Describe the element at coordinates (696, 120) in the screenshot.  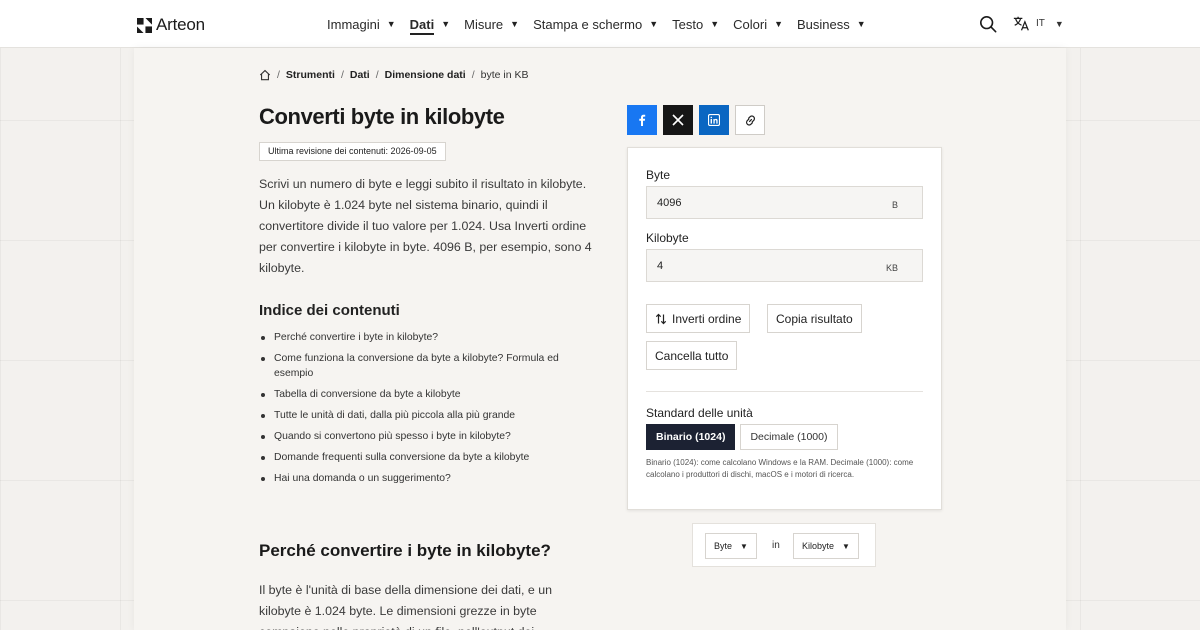
I see `share-bar` at that location.